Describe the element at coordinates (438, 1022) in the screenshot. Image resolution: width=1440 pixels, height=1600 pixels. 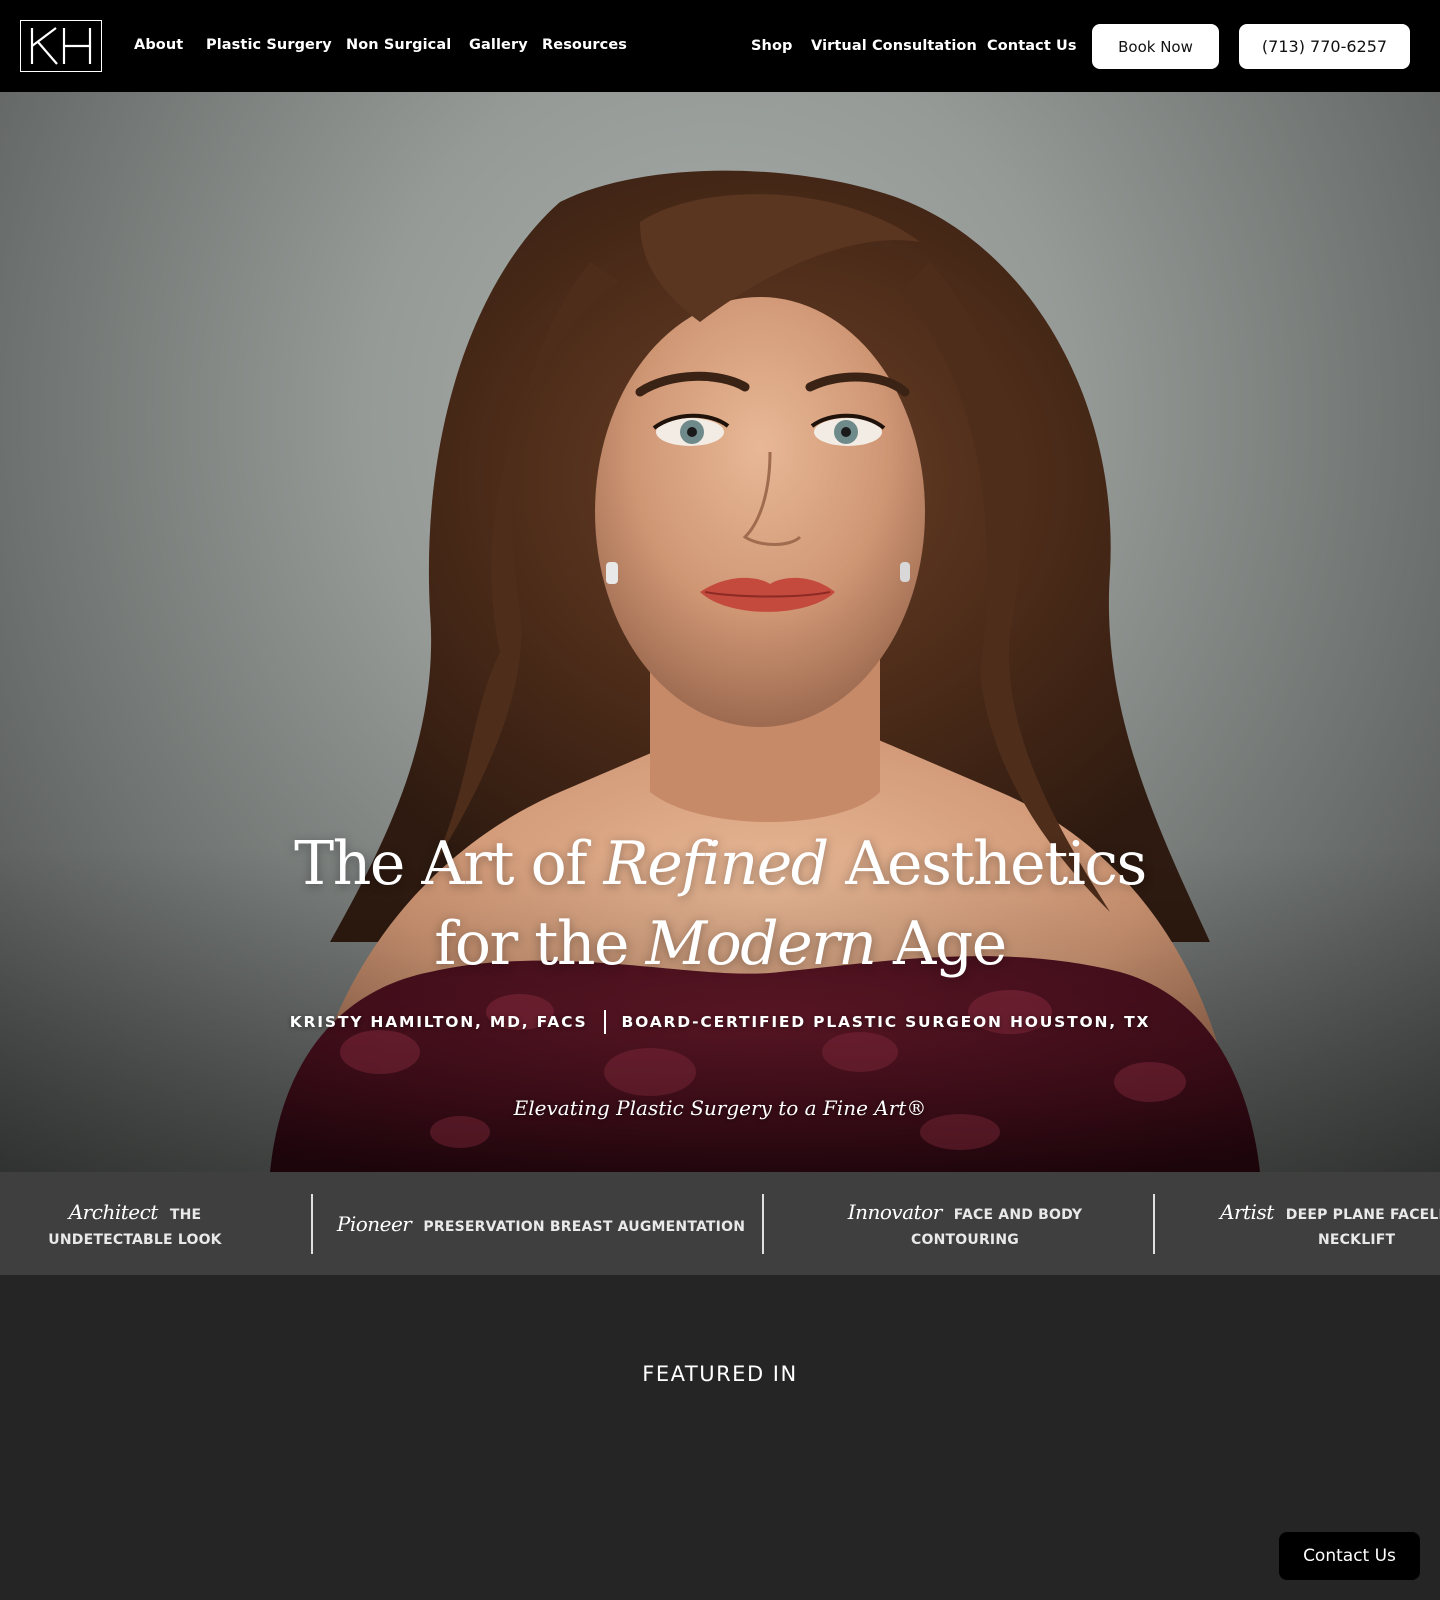
I see `surgeon-name: KRISTY HAMILTON, MD, FACS` at that location.